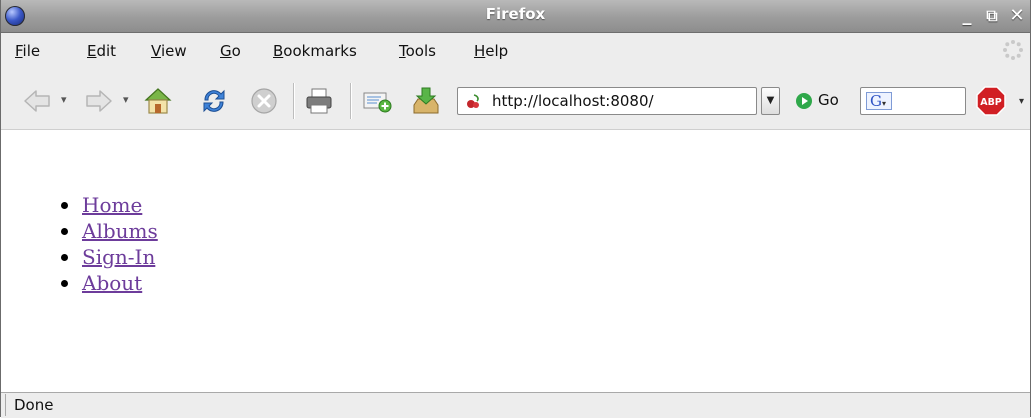 The width and height of the screenshot is (1031, 418). What do you see at coordinates (992, 16) in the screenshot?
I see `maximize-button: ⧉` at bounding box center [992, 16].